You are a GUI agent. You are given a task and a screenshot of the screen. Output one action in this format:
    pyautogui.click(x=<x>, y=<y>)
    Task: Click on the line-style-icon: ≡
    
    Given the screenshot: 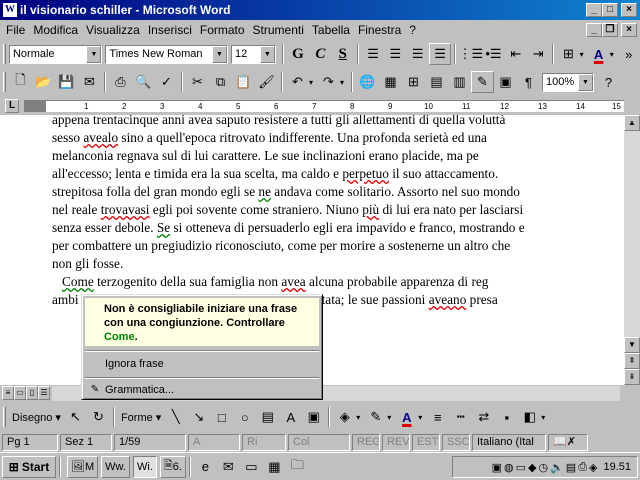 What is the action you would take?
    pyautogui.click(x=437, y=417)
    